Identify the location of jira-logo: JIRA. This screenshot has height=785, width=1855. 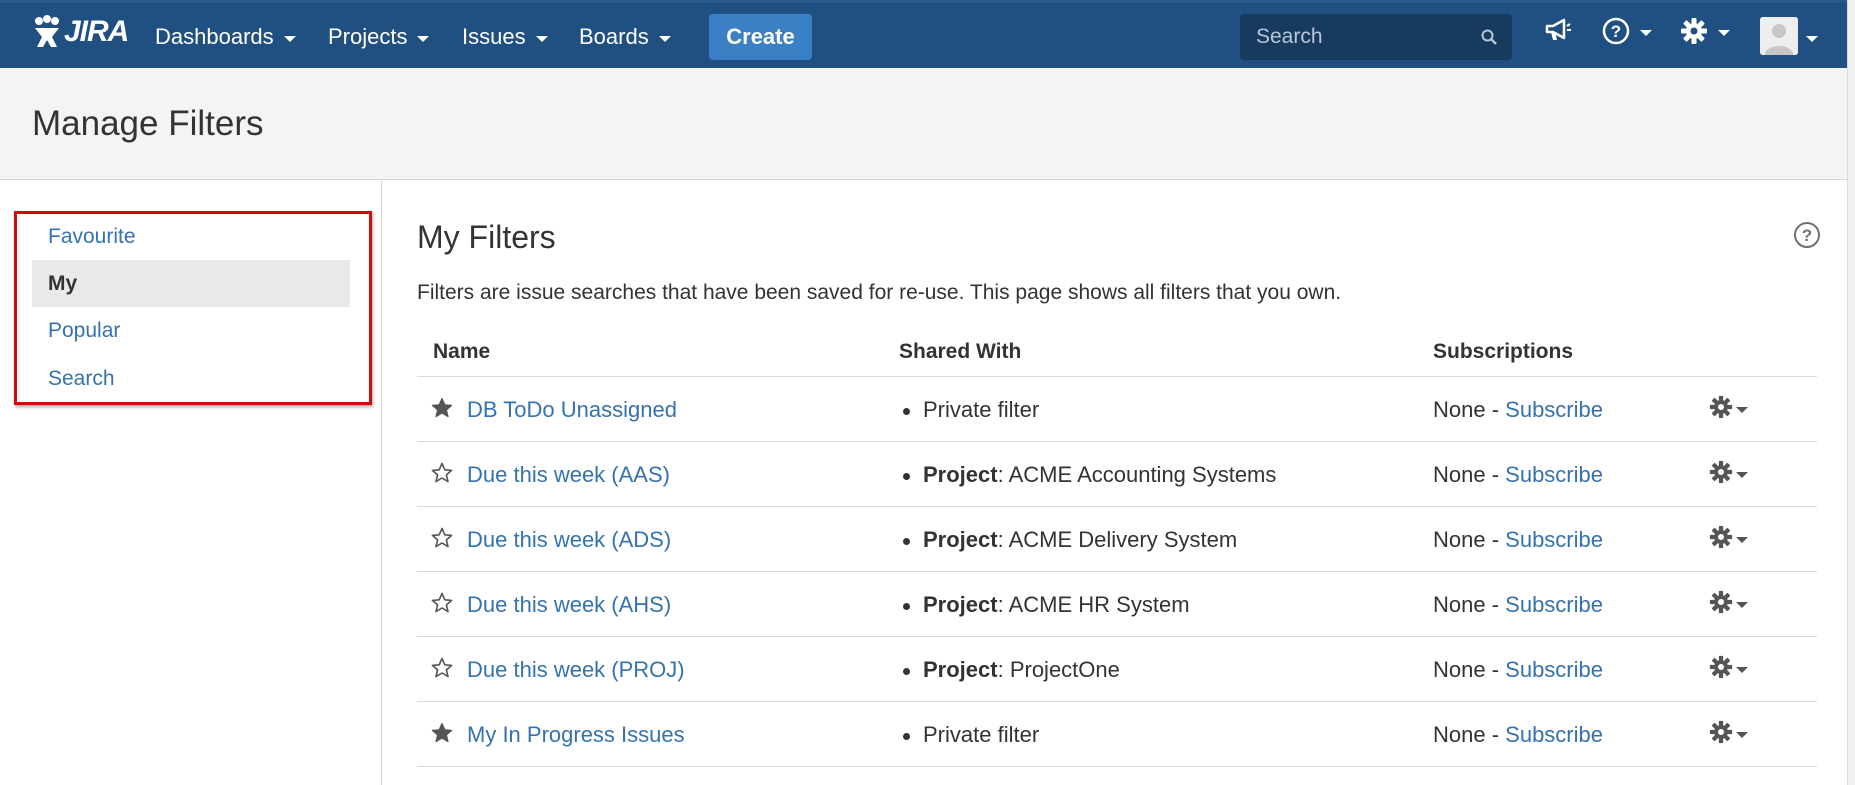
(80, 32).